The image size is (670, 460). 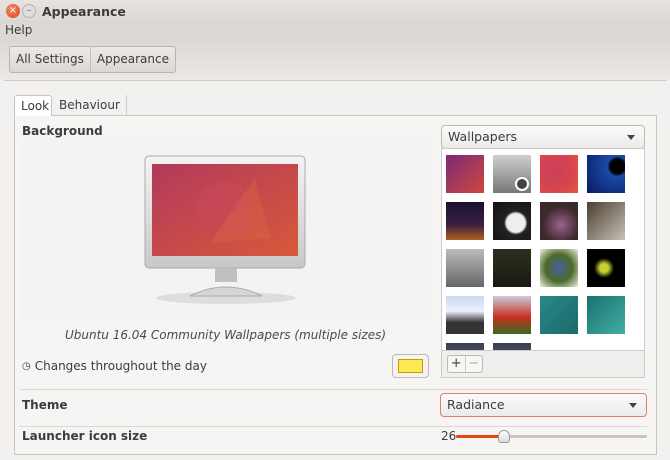 What do you see at coordinates (543, 405) in the screenshot?
I see `theme-combo: Radiance` at bounding box center [543, 405].